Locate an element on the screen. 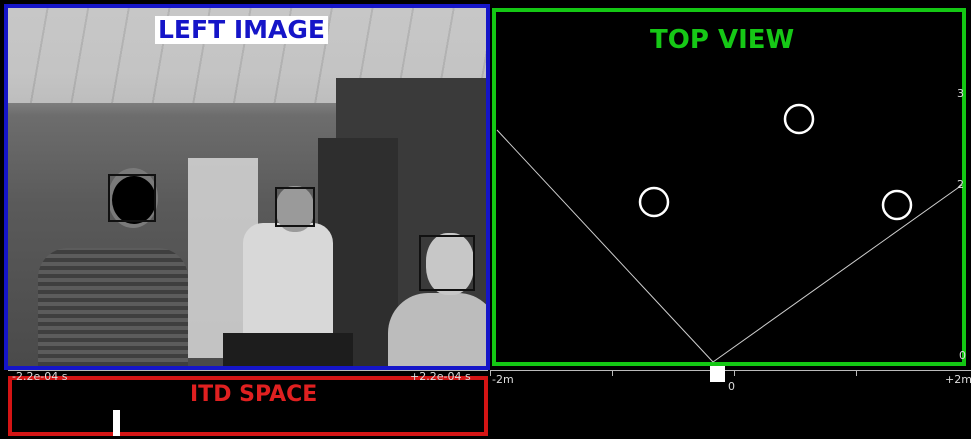  y-tick-3: 3 is located at coordinates (960, 93).